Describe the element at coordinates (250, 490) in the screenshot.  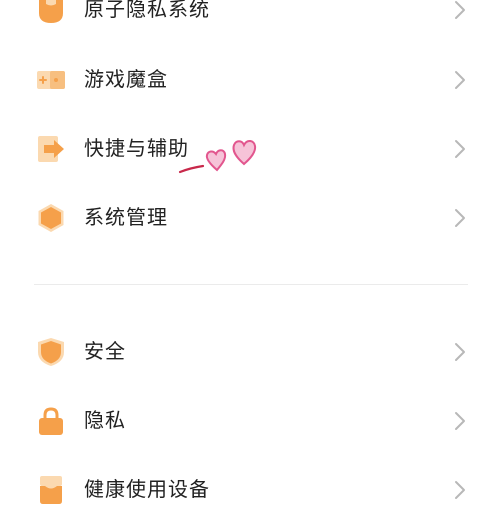
I see `menu-item-healthy-usage: 健康使用设备` at that location.